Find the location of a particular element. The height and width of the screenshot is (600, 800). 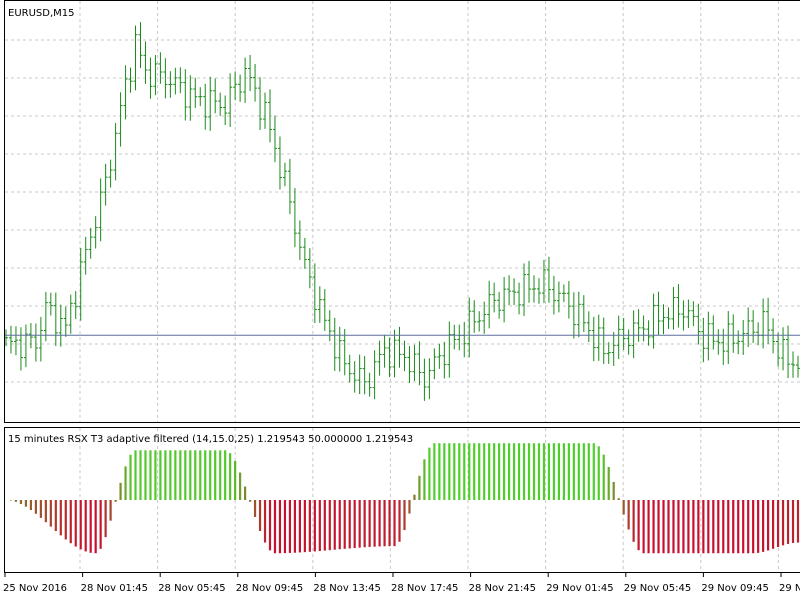

time-tick-label: 28 Nov 09:45 is located at coordinates (269, 588).